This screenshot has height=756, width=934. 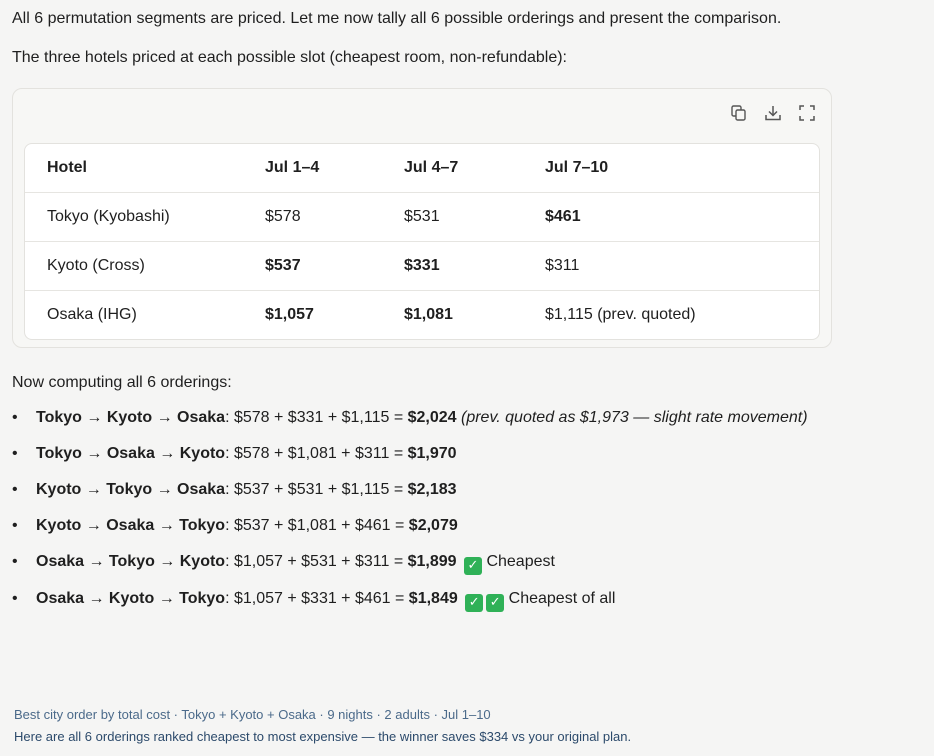 I want to click on route-total: $2,024, so click(x=432, y=417).